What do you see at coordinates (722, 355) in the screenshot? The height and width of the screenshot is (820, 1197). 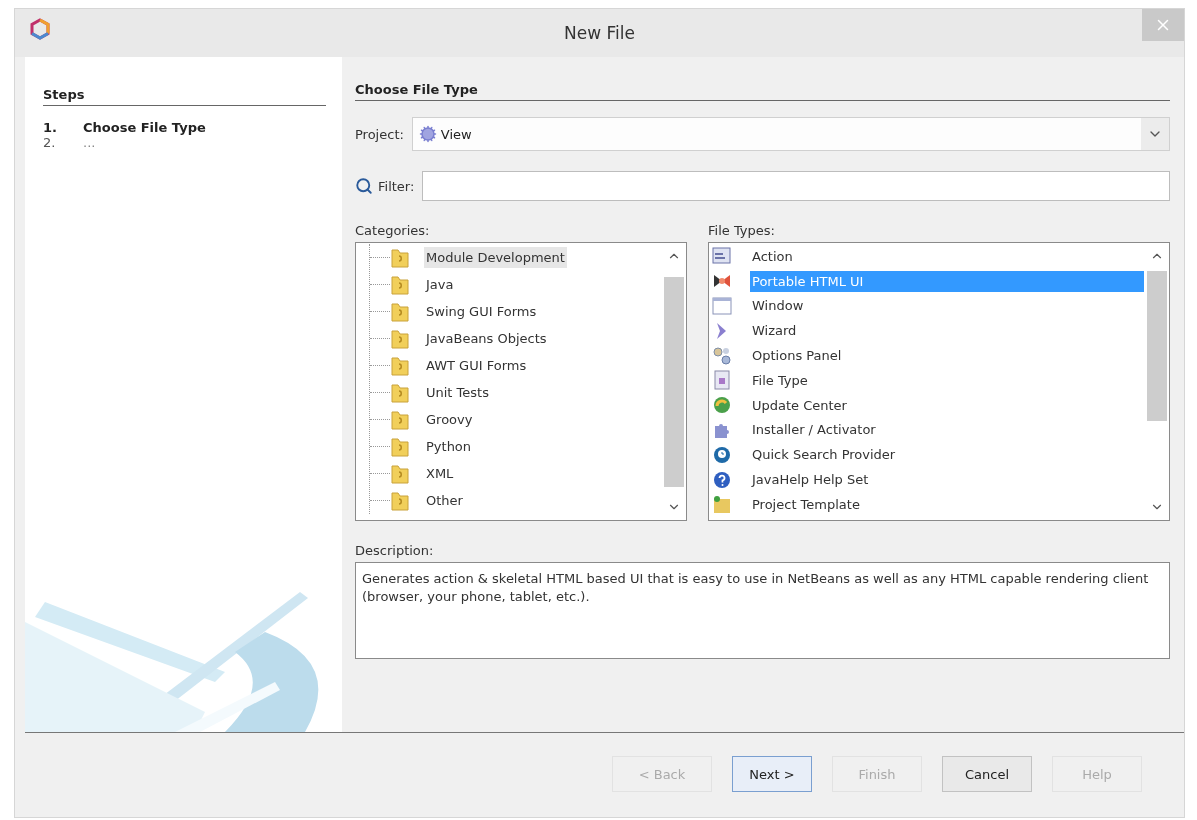 I see `gears-icon` at bounding box center [722, 355].